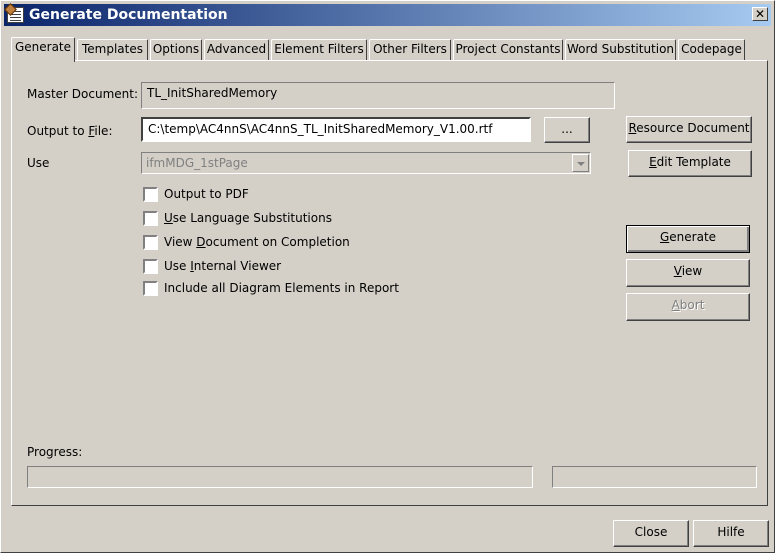  What do you see at coordinates (206, 194) in the screenshot?
I see `output-pdf-label: Output to PDF` at bounding box center [206, 194].